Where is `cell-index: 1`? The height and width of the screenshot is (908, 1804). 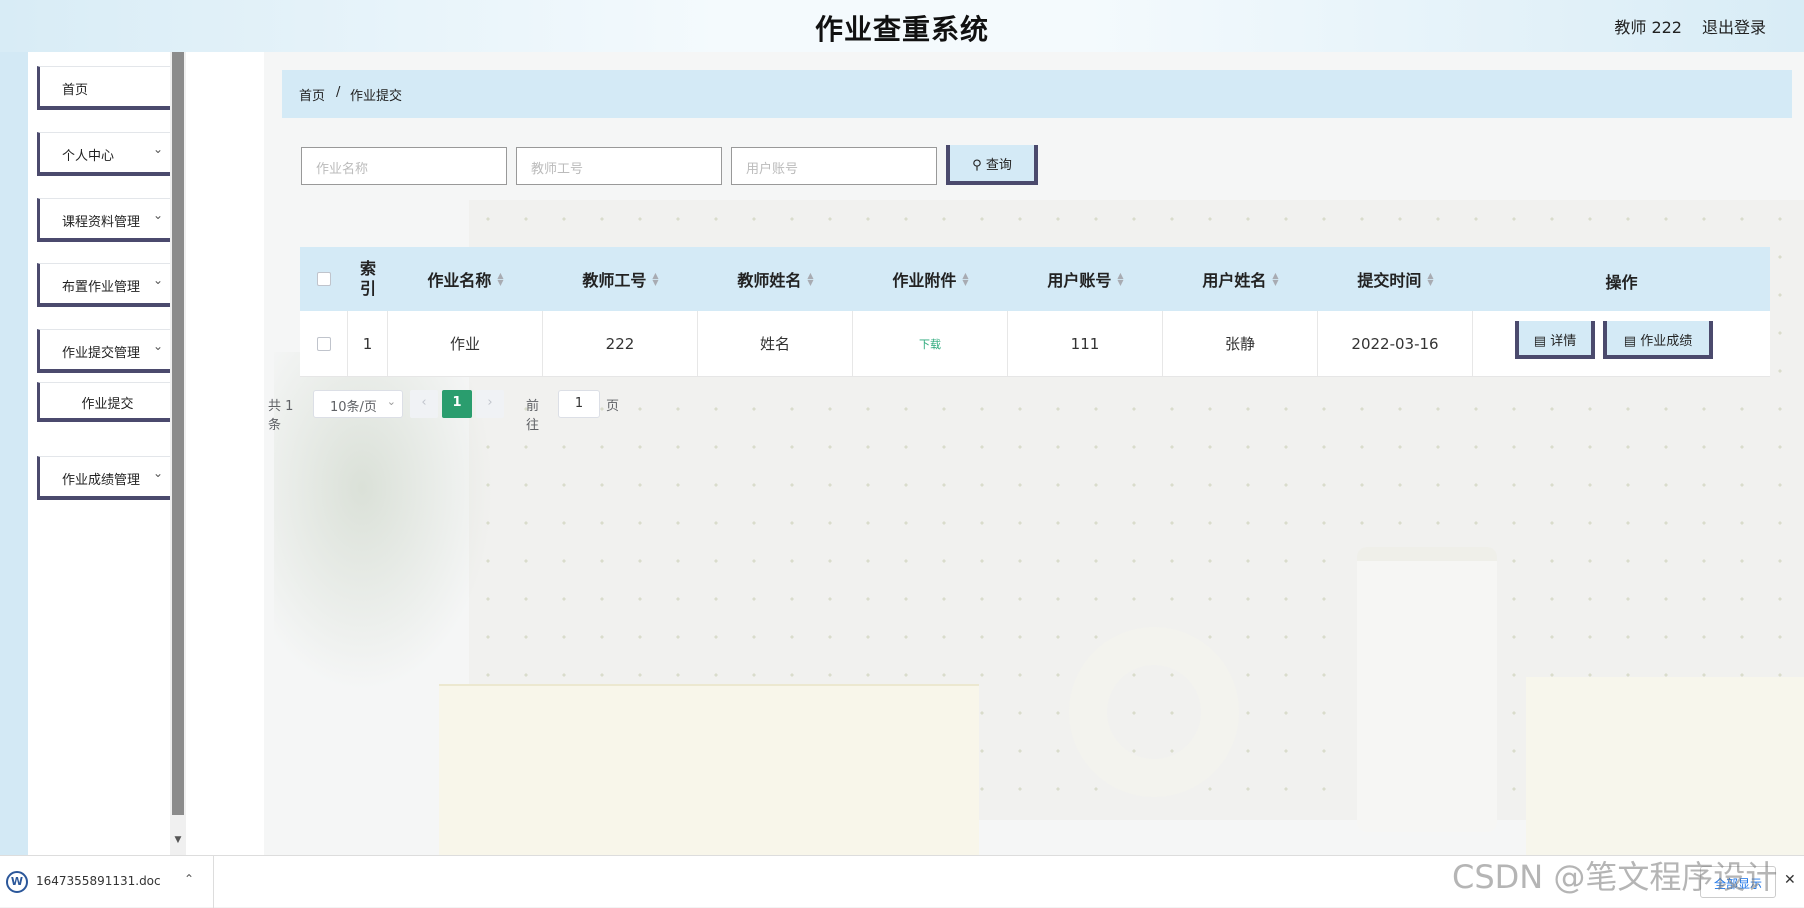 cell-index: 1 is located at coordinates (368, 343).